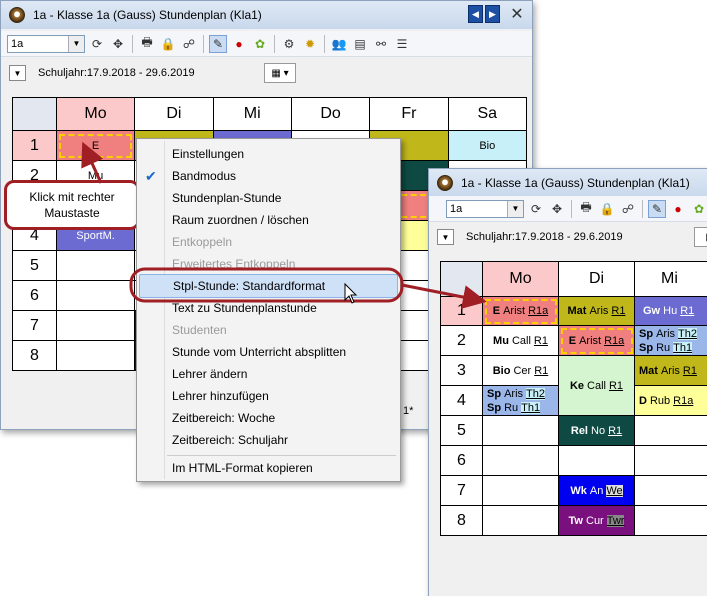 This screenshot has width=707, height=596. I want to click on group-icon: 👥, so click(339, 44).